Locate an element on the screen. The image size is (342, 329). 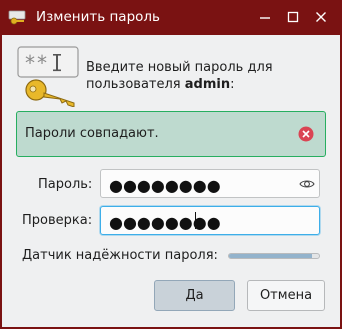
maximize-icon is located at coordinates (293, 17).